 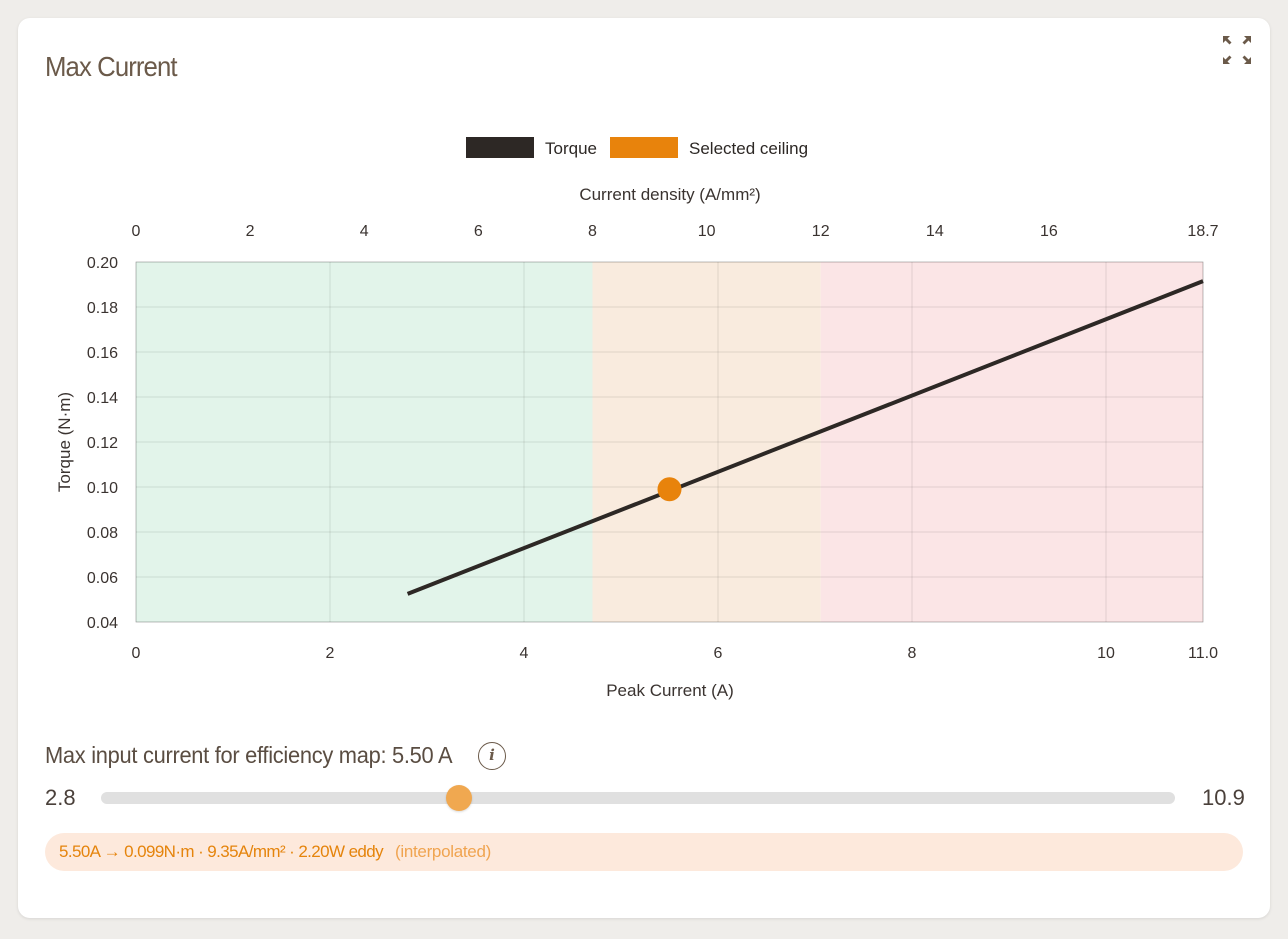 What do you see at coordinates (250, 231) in the screenshot?
I see `x2-tick-label: 2` at bounding box center [250, 231].